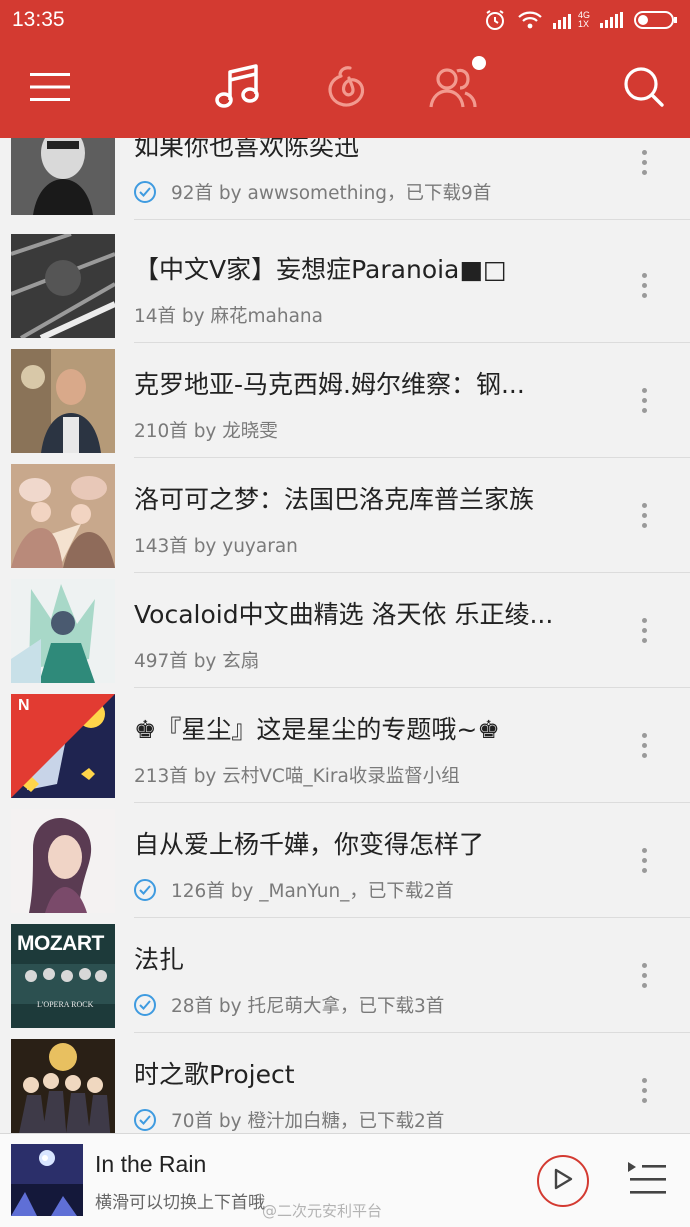 This screenshot has width=690, height=1227. I want to click on list-item: 自从爱上杨千嬅，你变得怎样了 126首 by _ManYun_，已下载2首, so click(345, 860).